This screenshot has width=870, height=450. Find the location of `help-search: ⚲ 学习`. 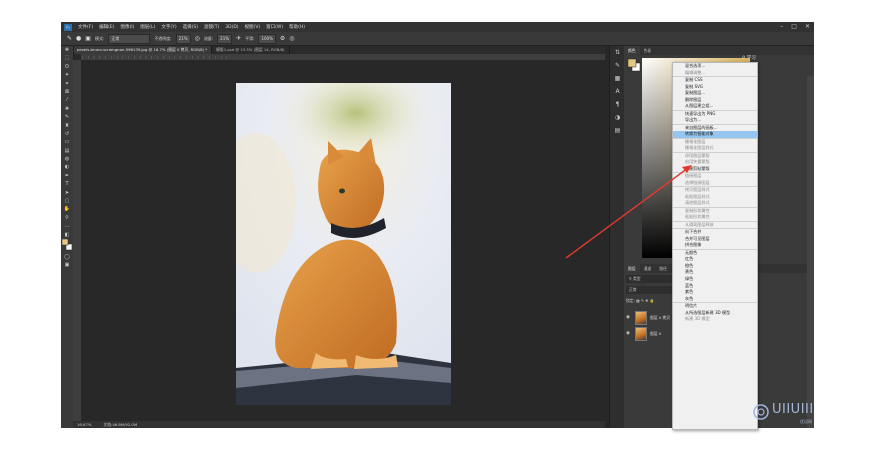

help-search: ⚲ 学习 is located at coordinates (749, 58).